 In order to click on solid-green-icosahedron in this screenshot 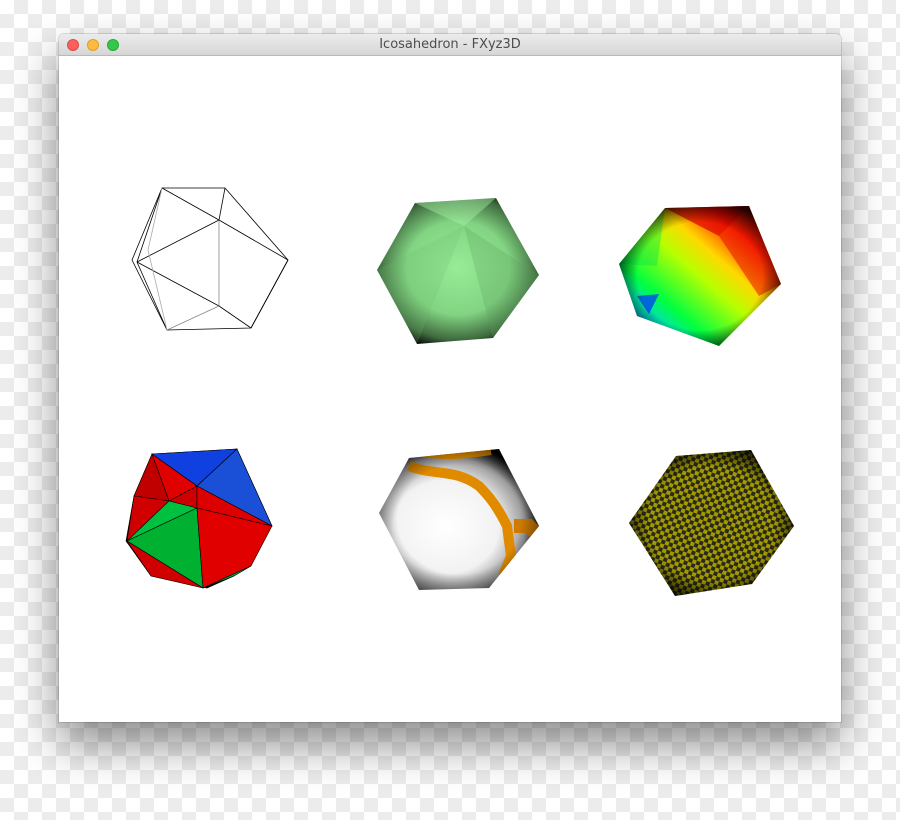, I will do `click(458, 271)`.